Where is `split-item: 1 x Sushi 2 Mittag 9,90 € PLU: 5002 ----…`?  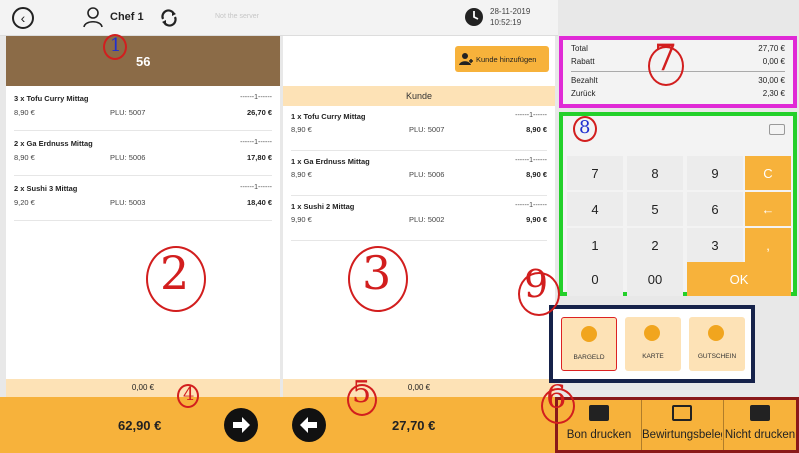
split-item: 1 x Sushi 2 Mittag 9,90 € PLU: 5002 ----… is located at coordinates (419, 218).